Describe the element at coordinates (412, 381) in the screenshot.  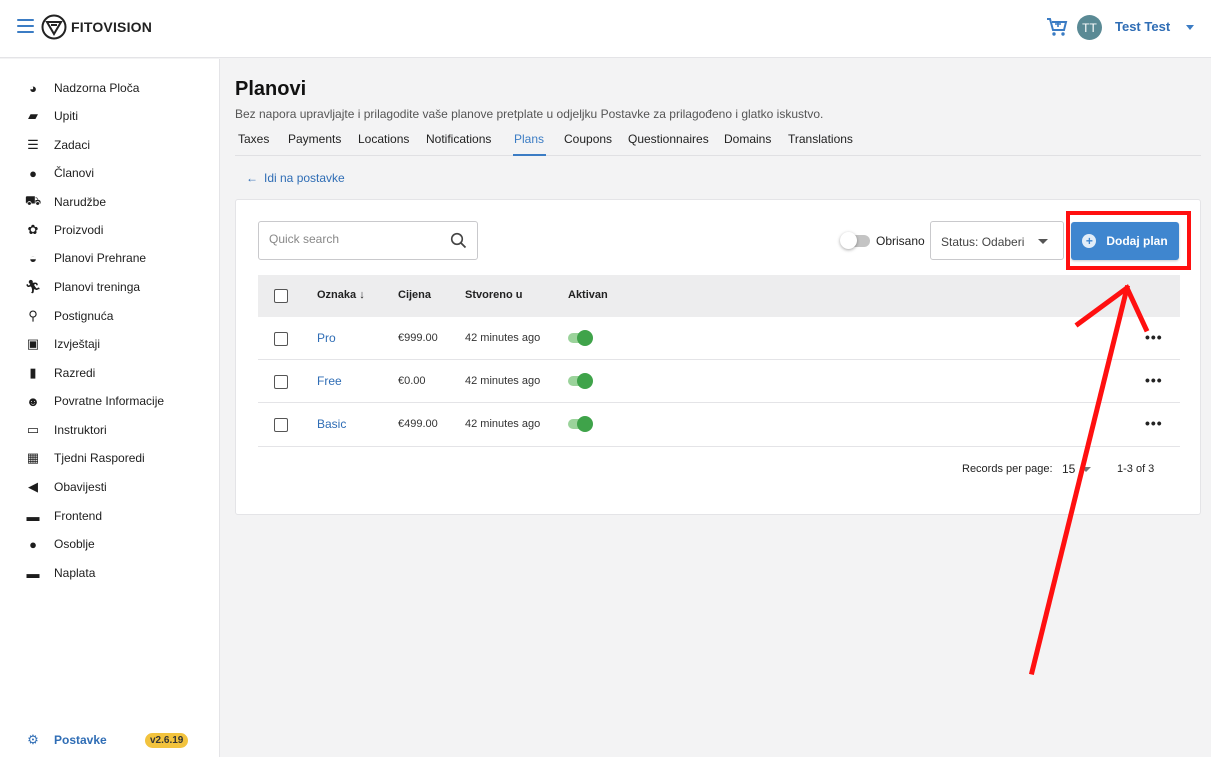
I see `plan-price: €0.00` at that location.